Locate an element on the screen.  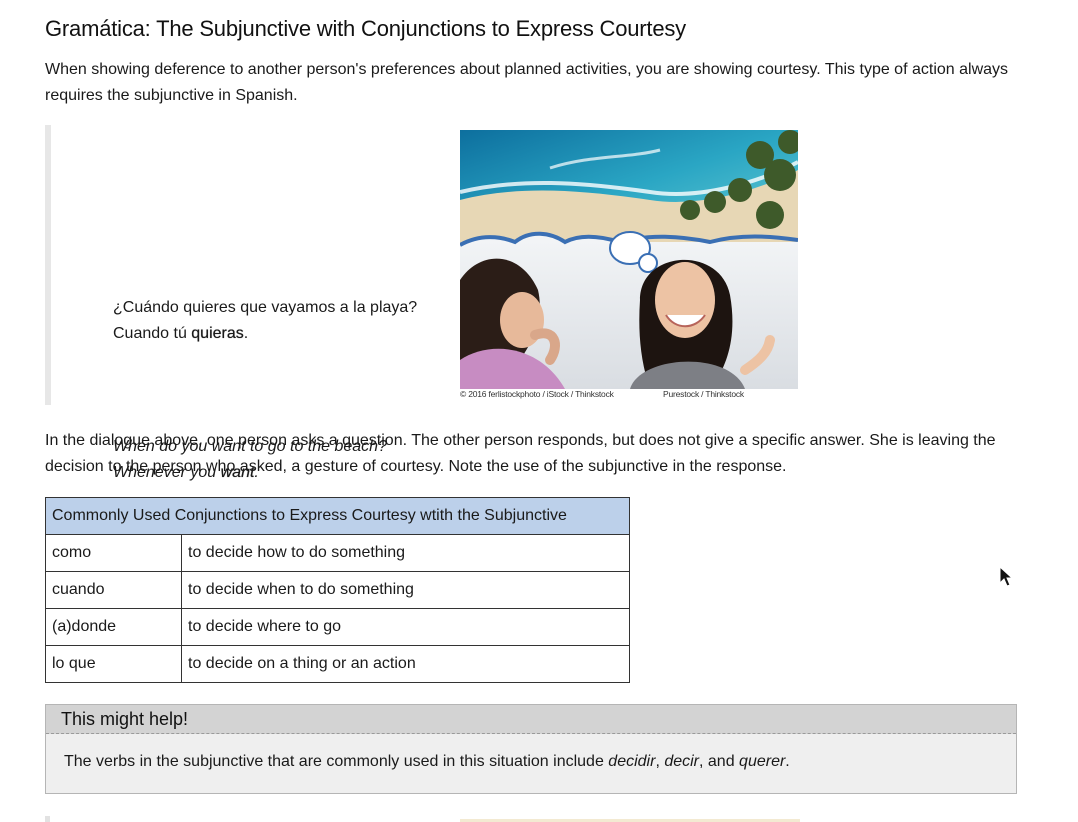
table-row: como to decide how to do something is located at coordinates (337, 553).